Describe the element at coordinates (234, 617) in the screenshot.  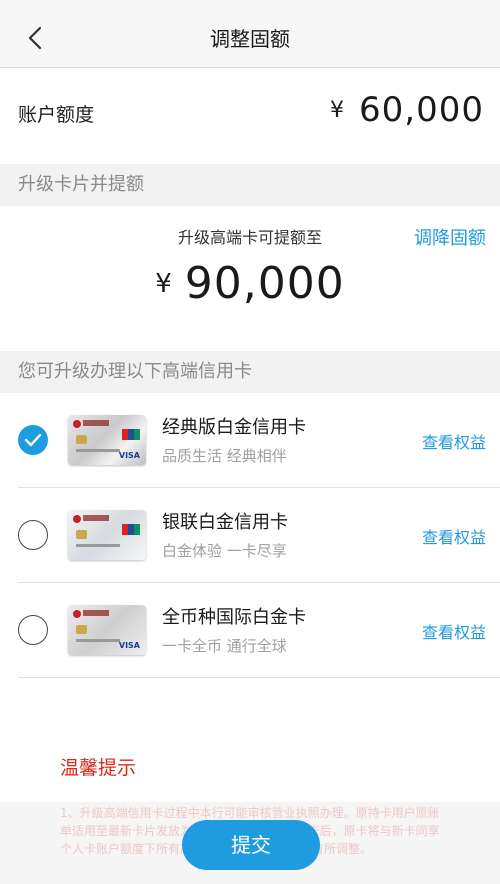
I see `card-title: 全币种国际白金卡` at that location.